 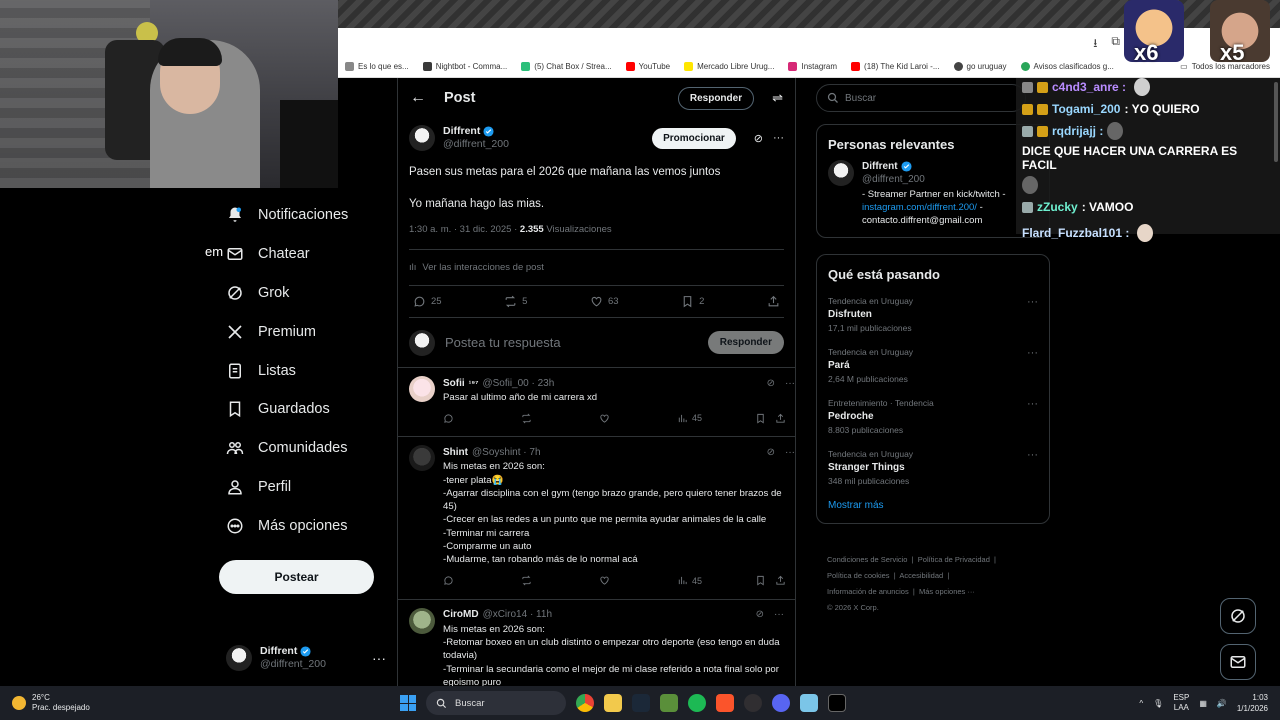 What do you see at coordinates (1252, 703) in the screenshot?
I see `clock: 1:03 1/1/2026` at bounding box center [1252, 703].